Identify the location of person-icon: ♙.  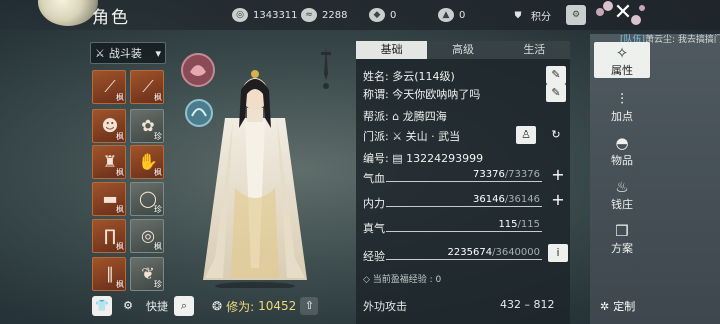
(526, 134).